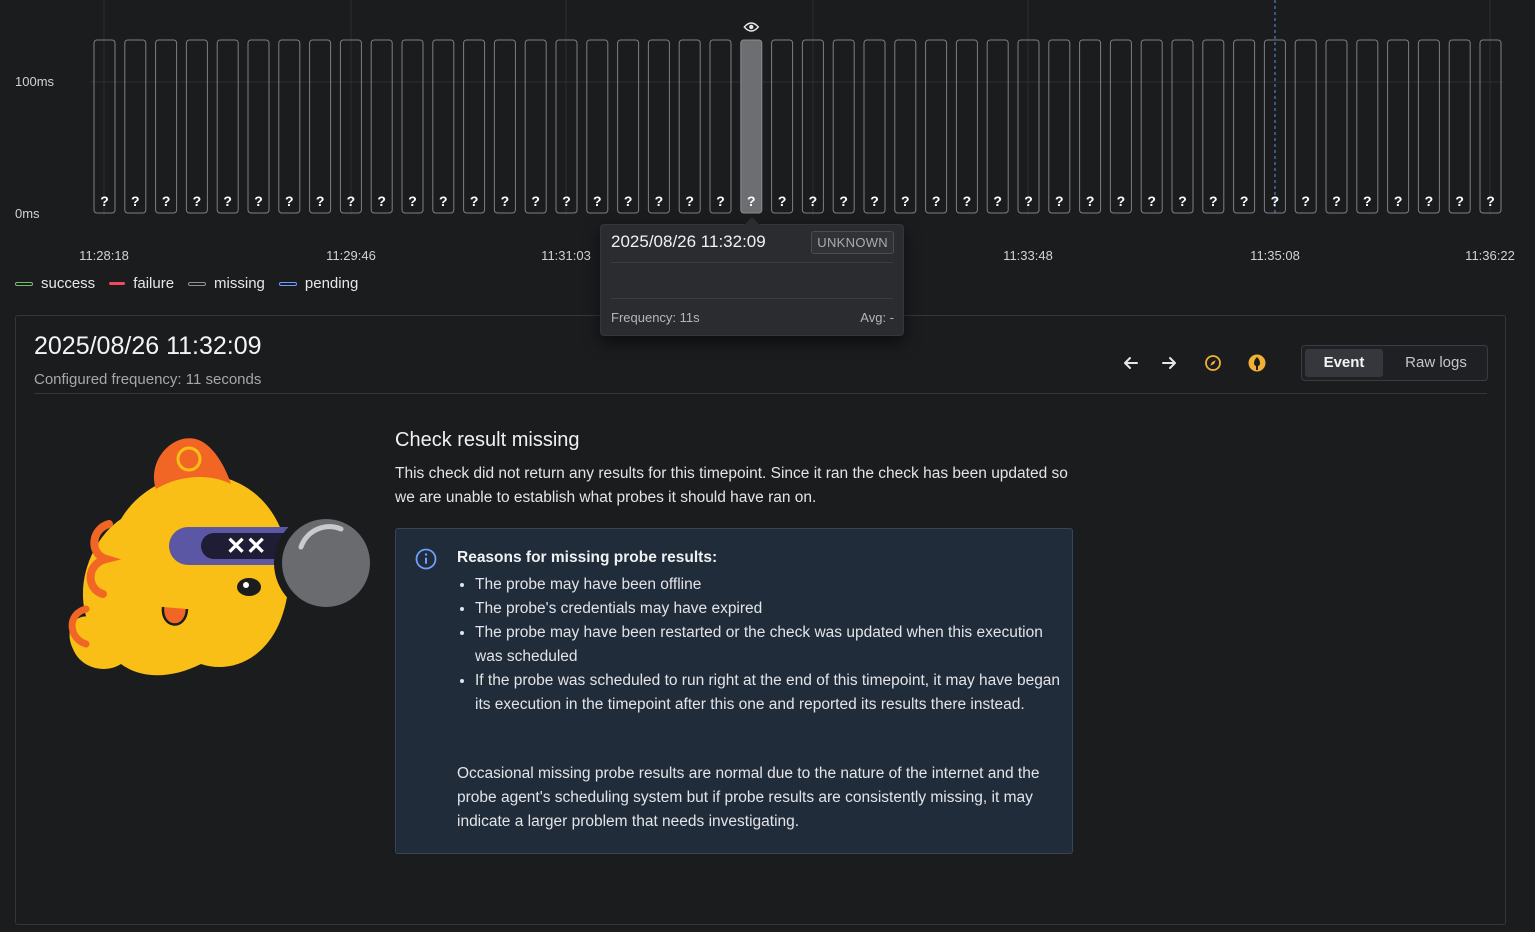 This screenshot has width=1535, height=932. Describe the element at coordinates (752, 221) in the screenshot. I see `tooltip-caret` at that location.